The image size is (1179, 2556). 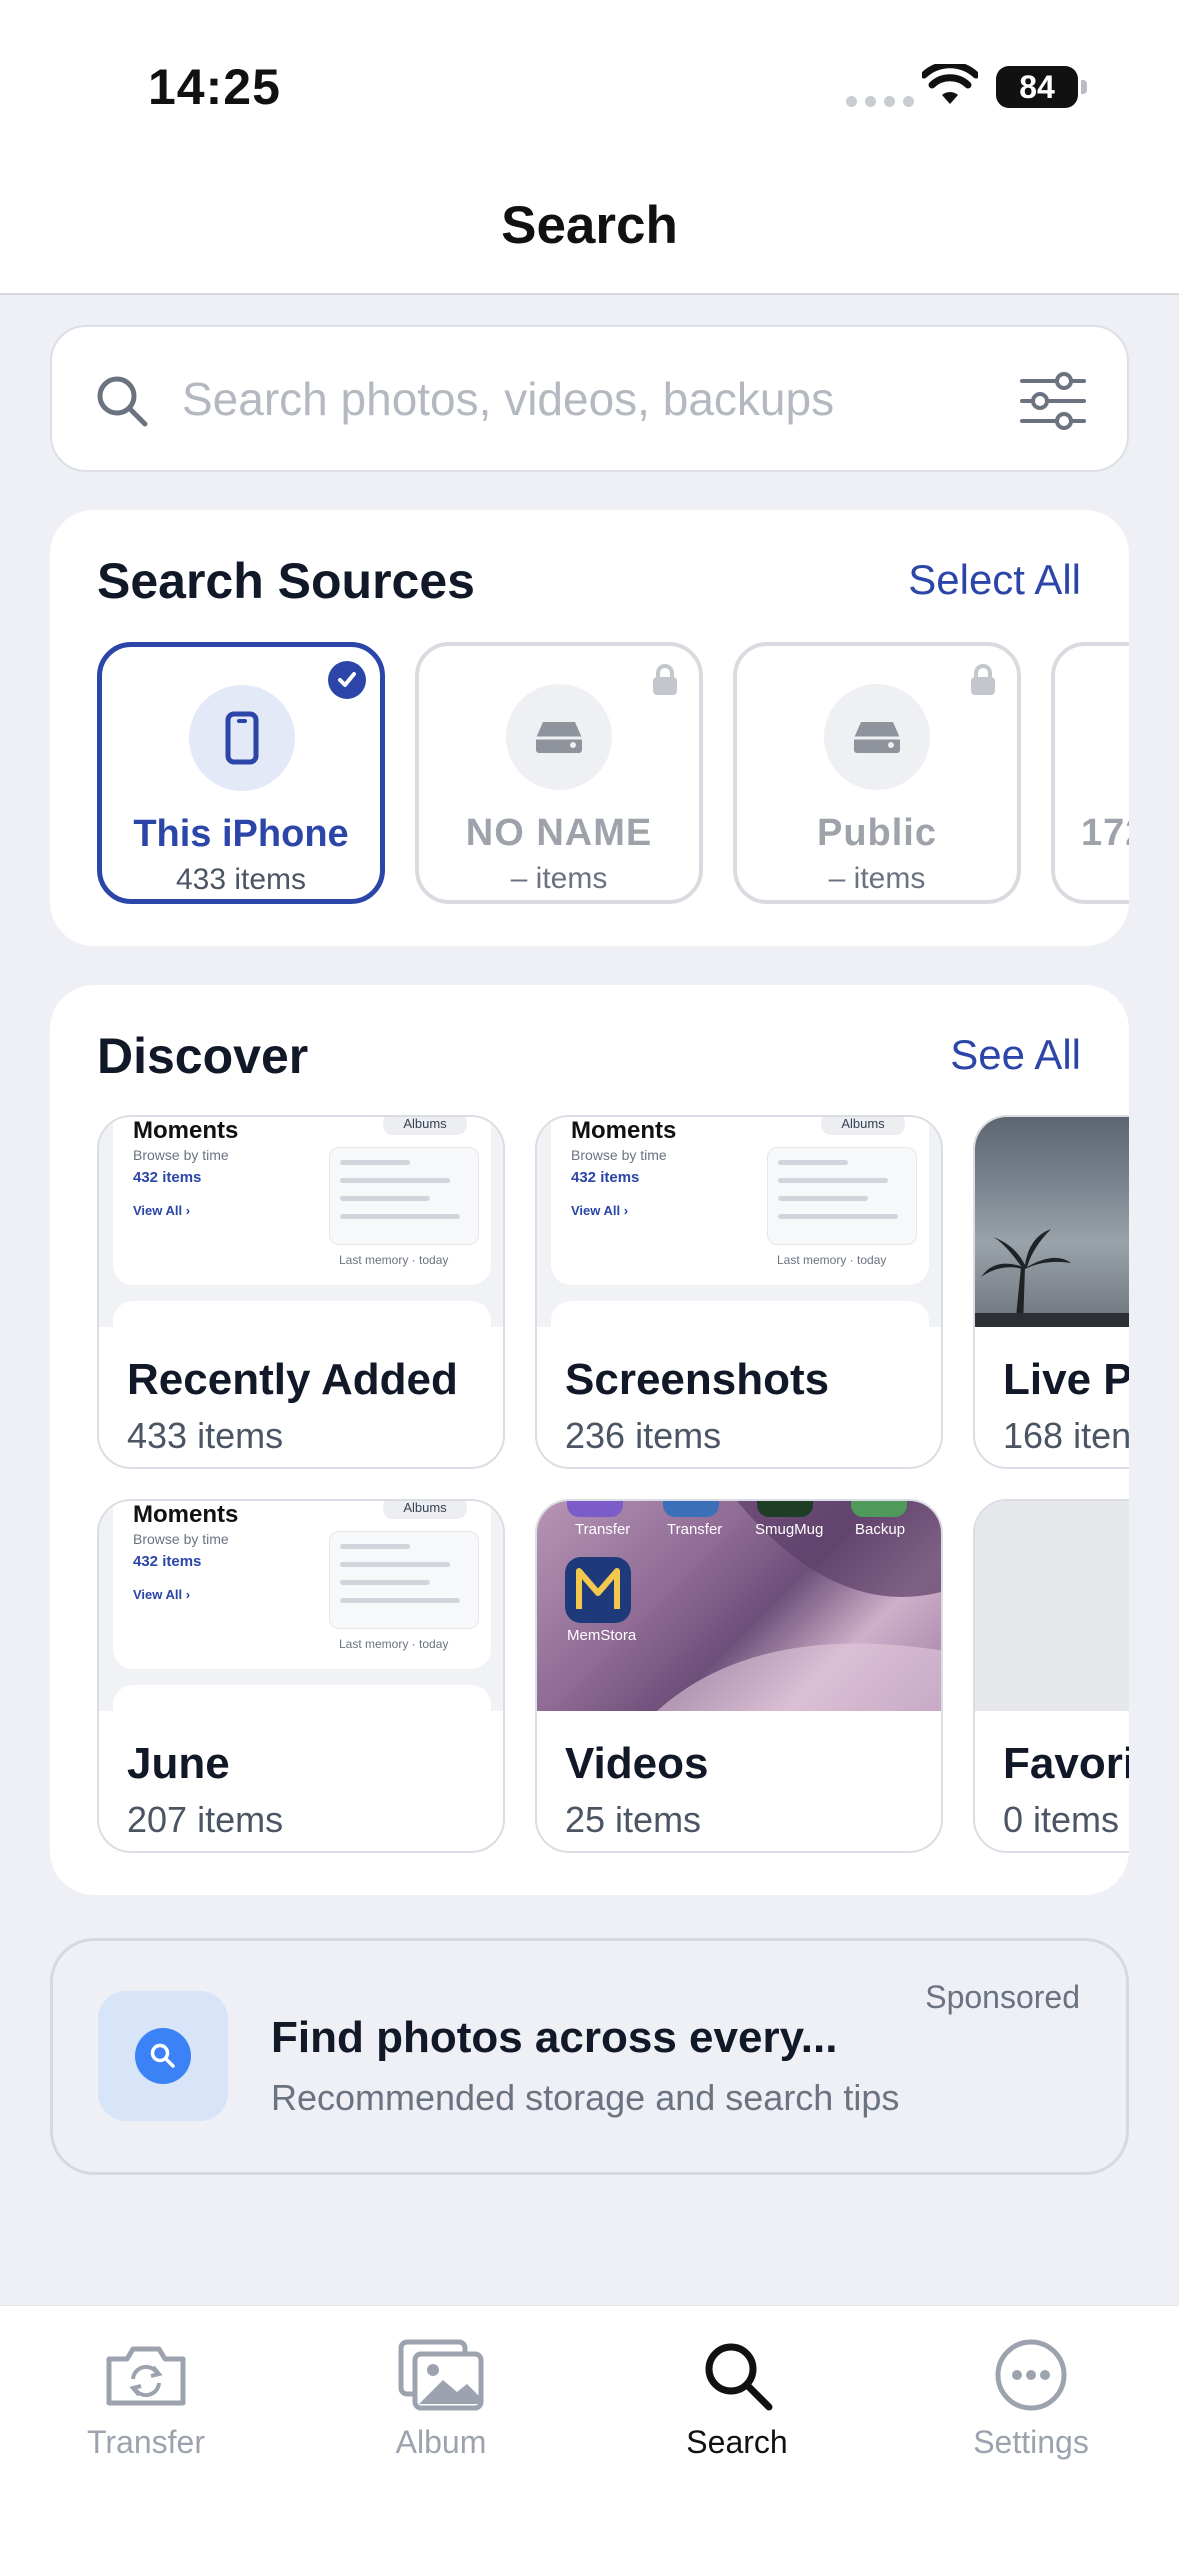 I want to click on sponsored-label: Sponsored, so click(x=1002, y=1997).